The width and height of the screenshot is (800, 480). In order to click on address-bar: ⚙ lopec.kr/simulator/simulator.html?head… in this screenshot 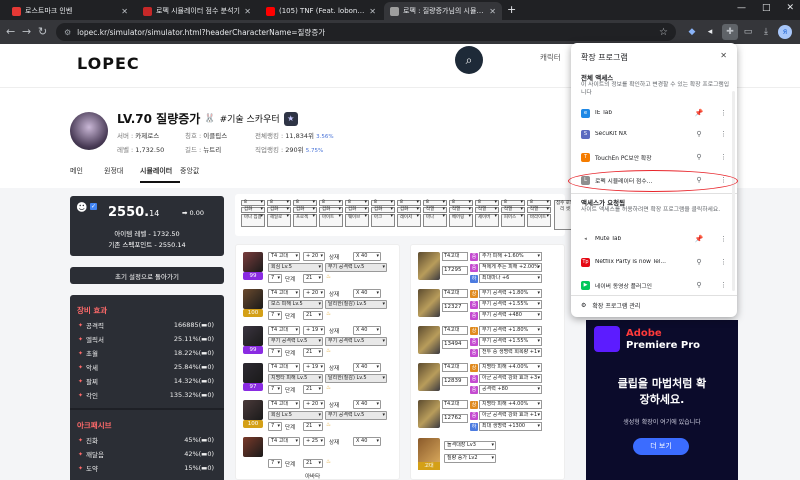, I will do `click(366, 32)`.